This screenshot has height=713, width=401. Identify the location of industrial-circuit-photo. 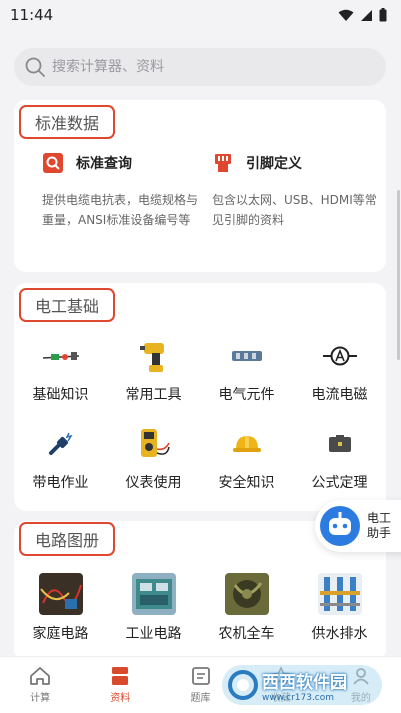
(153, 594).